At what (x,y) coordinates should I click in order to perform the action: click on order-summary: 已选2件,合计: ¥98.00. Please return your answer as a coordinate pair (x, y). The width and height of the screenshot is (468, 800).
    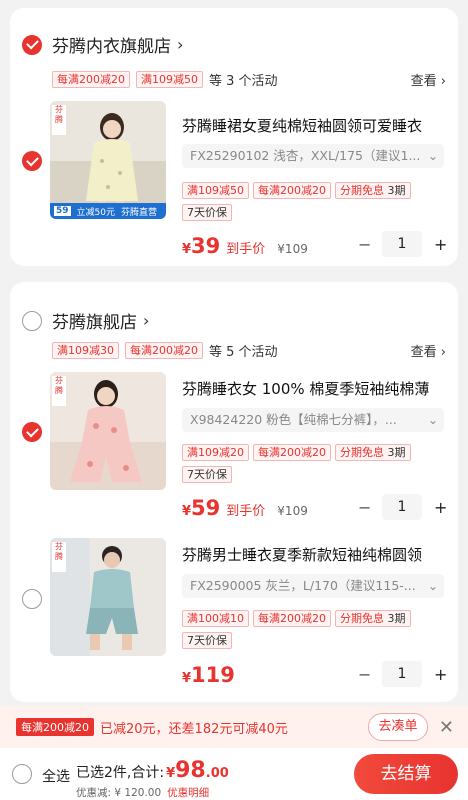
    Looking at the image, I should click on (152, 770).